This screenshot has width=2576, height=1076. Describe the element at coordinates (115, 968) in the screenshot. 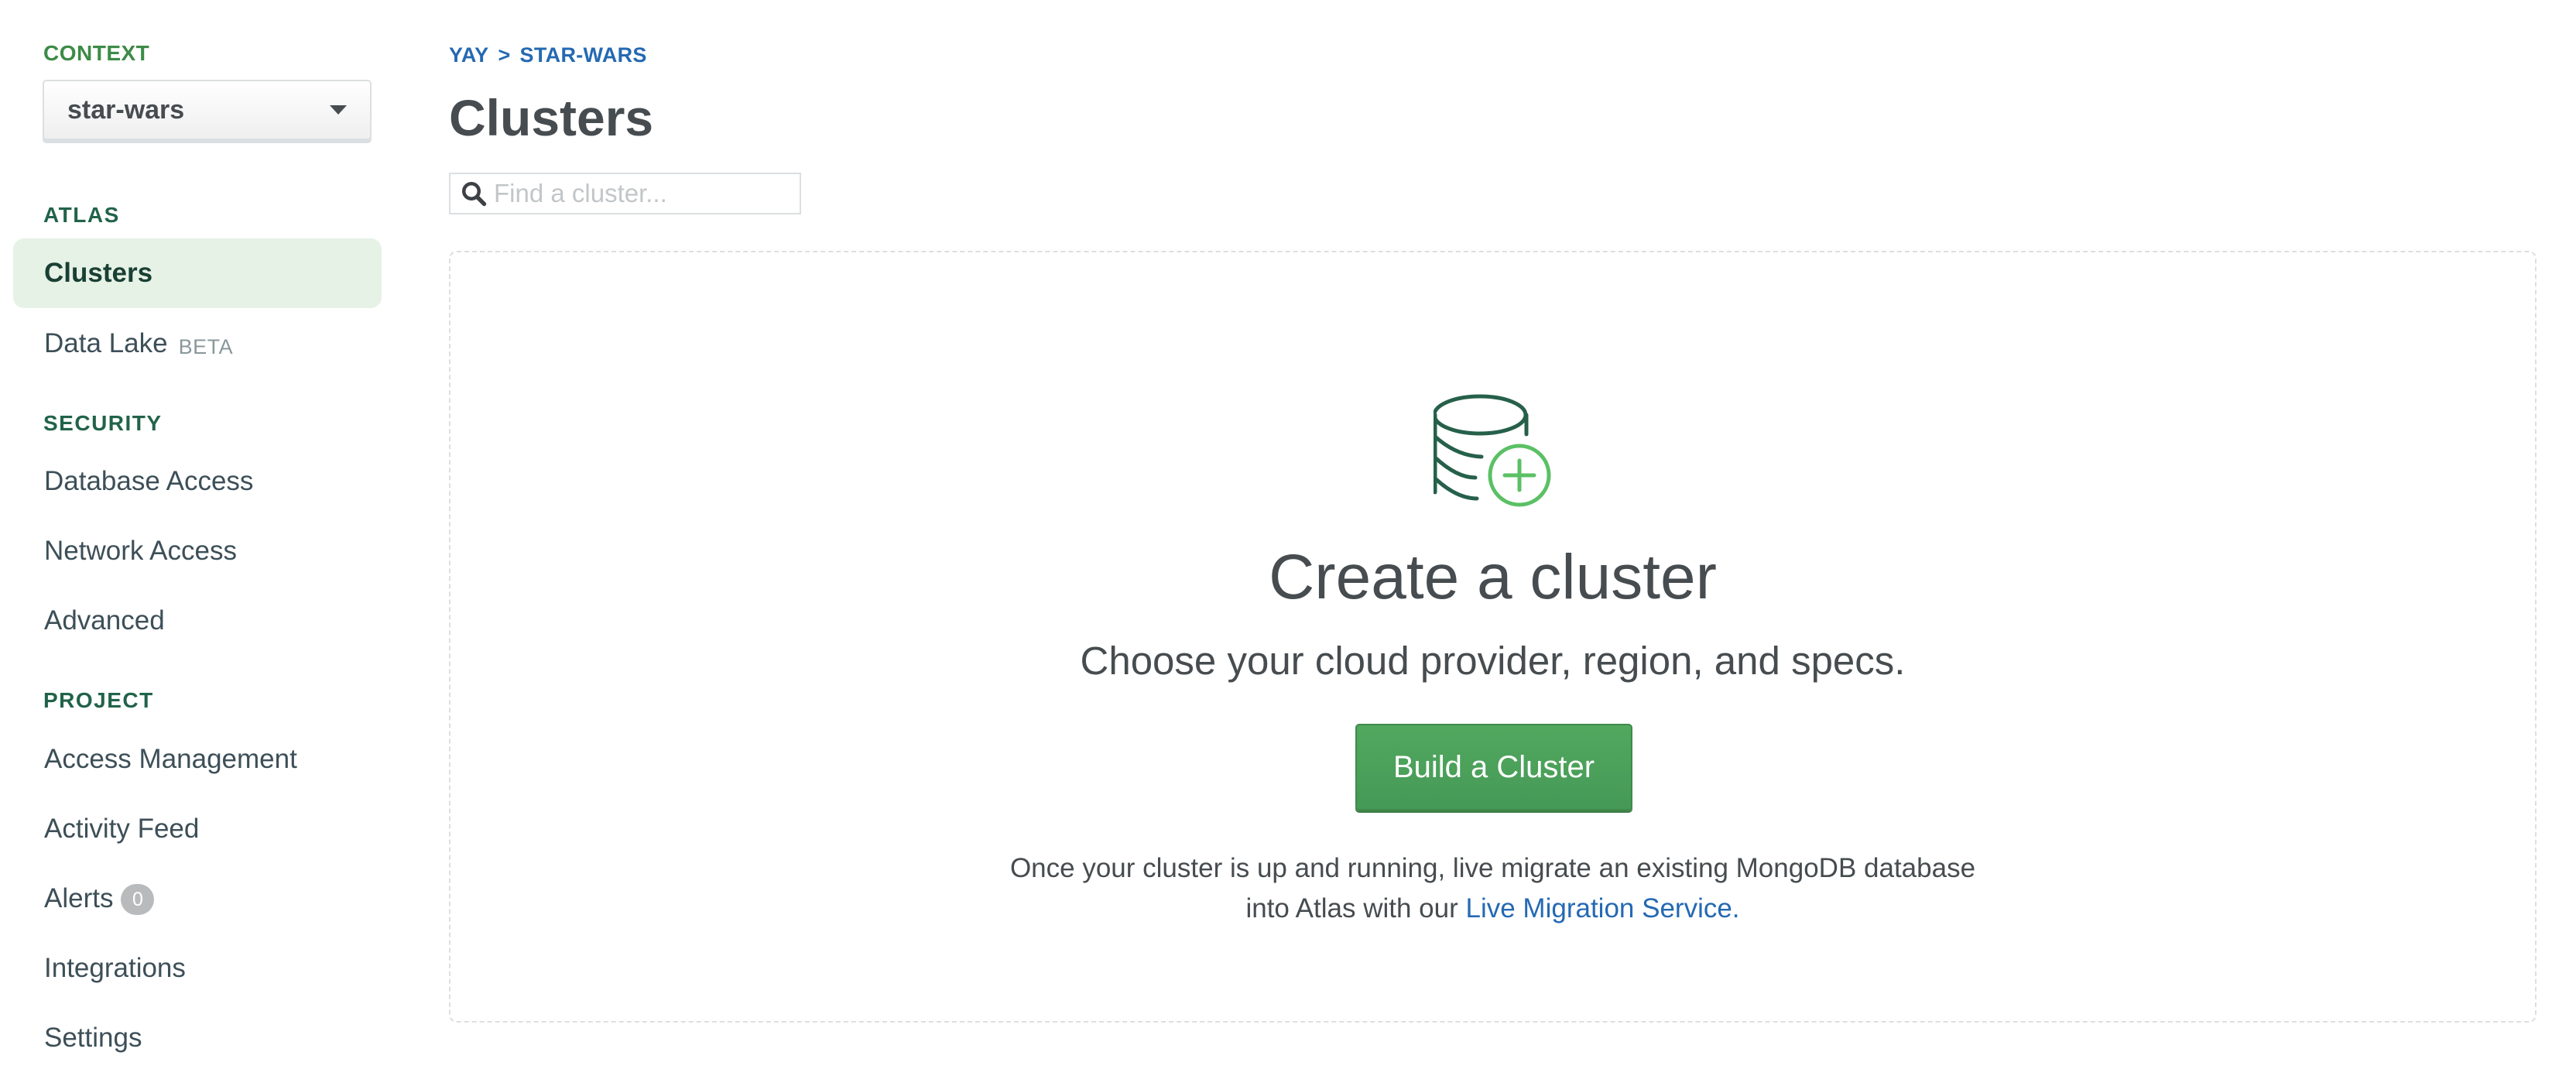

I see `sidebar-item-label: Integrations` at that location.